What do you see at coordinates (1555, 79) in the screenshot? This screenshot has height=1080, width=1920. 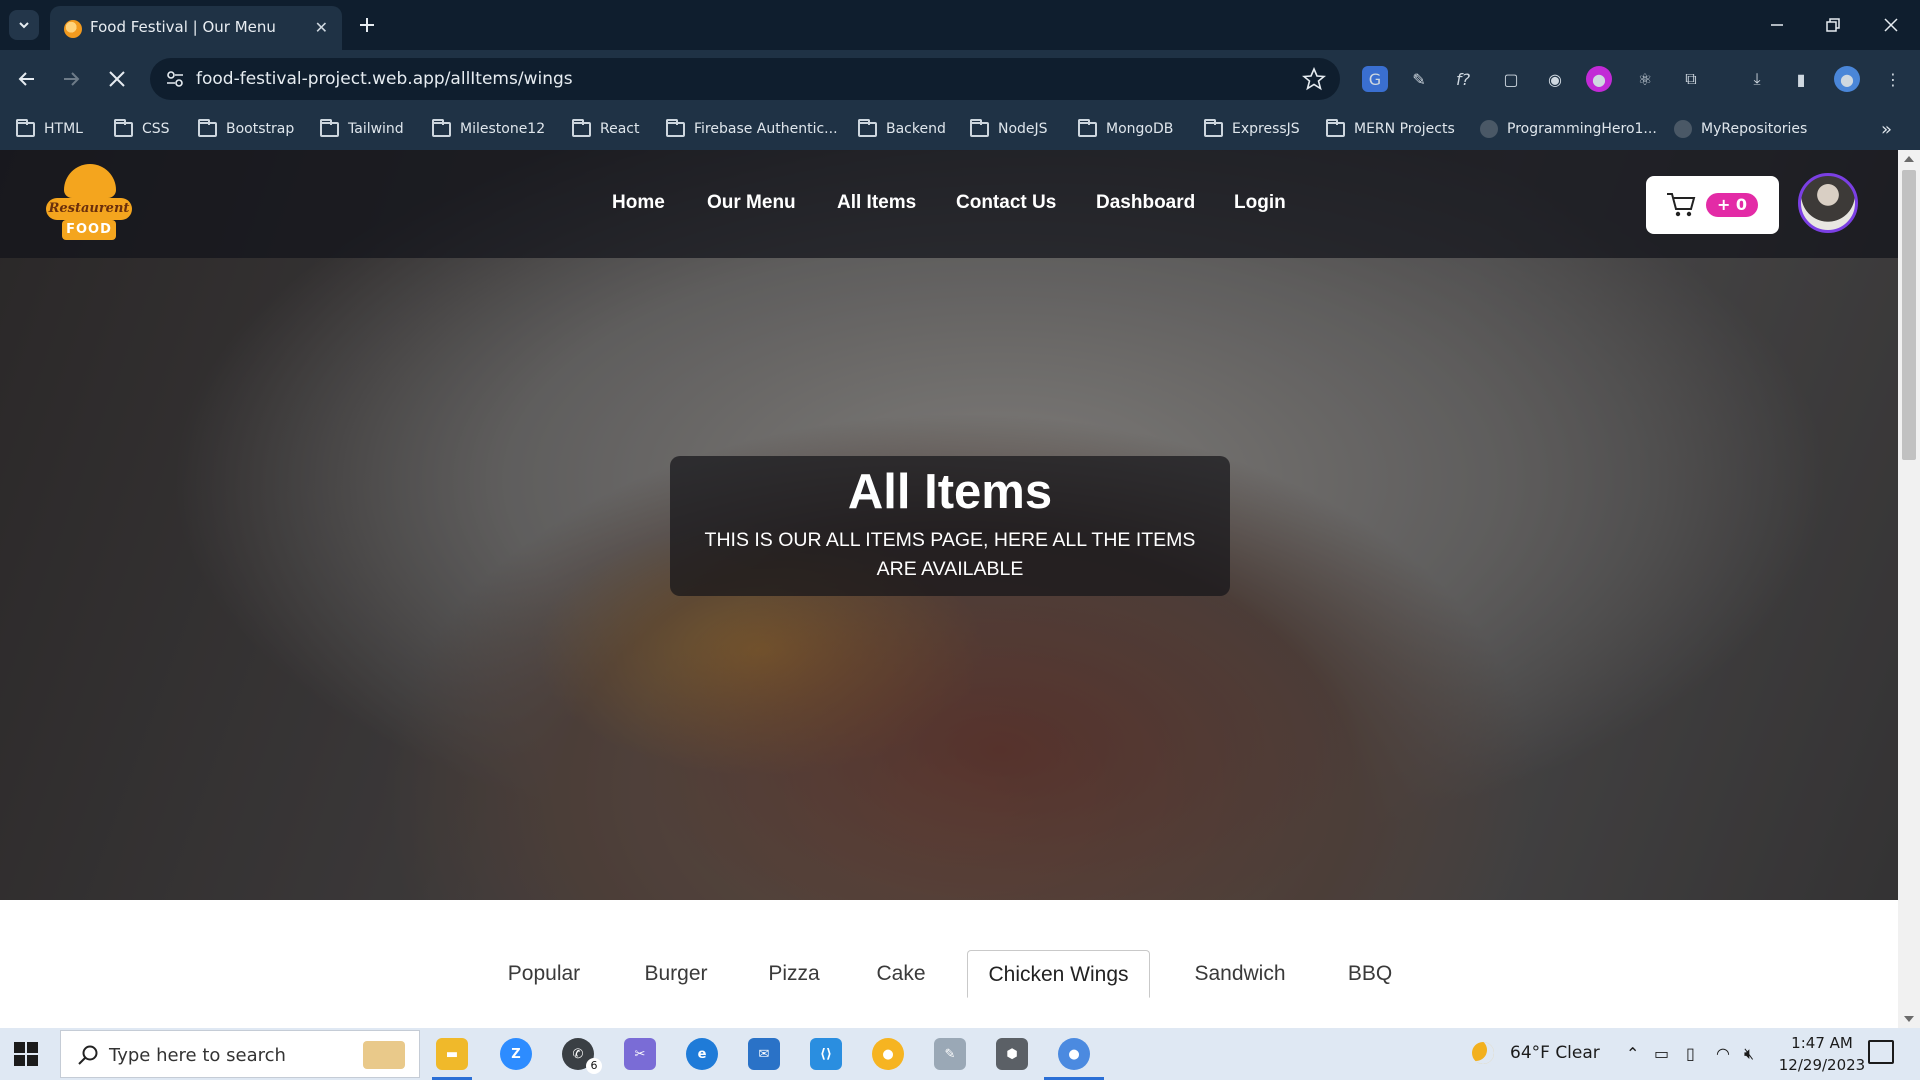 I see `camera-icon: ◉` at bounding box center [1555, 79].